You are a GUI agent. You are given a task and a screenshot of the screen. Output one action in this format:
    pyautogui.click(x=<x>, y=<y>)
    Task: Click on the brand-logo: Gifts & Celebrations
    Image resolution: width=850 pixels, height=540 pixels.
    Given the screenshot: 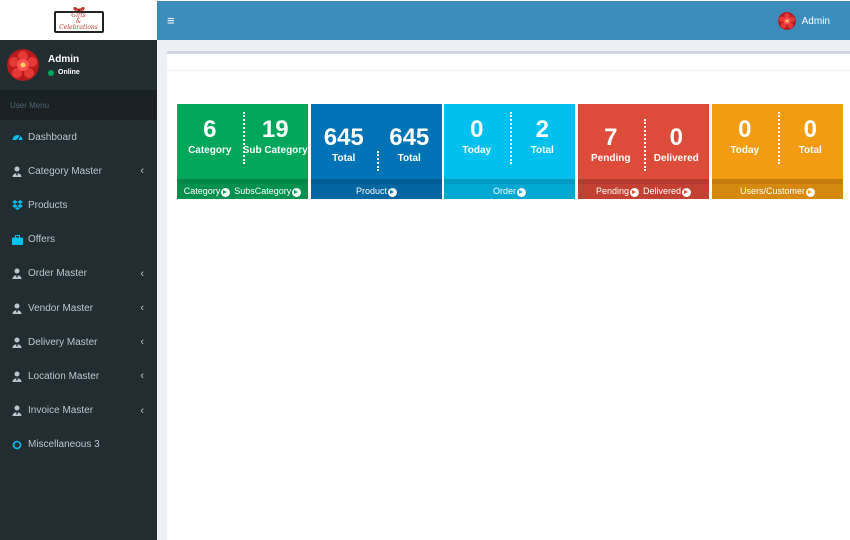 What is the action you would take?
    pyautogui.click(x=79, y=20)
    